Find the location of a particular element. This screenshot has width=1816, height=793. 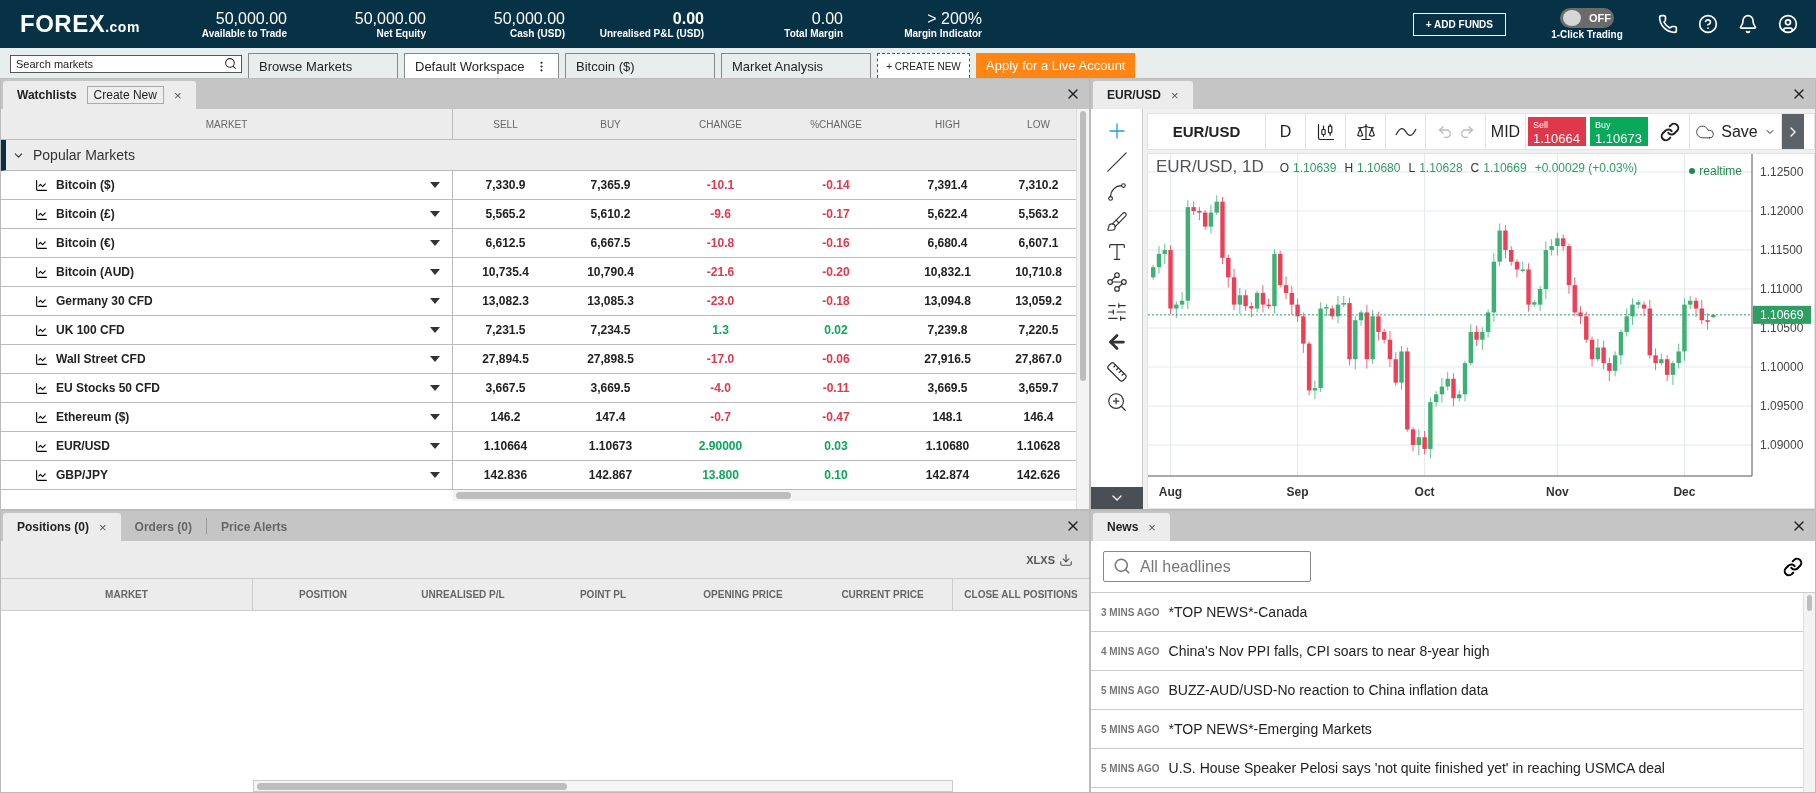

market-name: GBP/JPY is located at coordinates (239, 475).